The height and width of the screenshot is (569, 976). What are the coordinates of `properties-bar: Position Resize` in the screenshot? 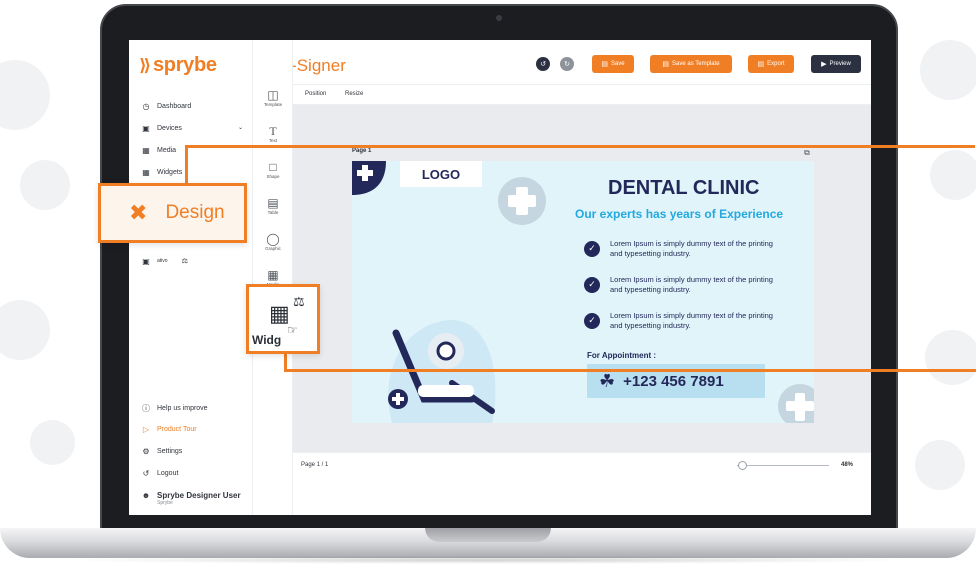 It's located at (582, 95).